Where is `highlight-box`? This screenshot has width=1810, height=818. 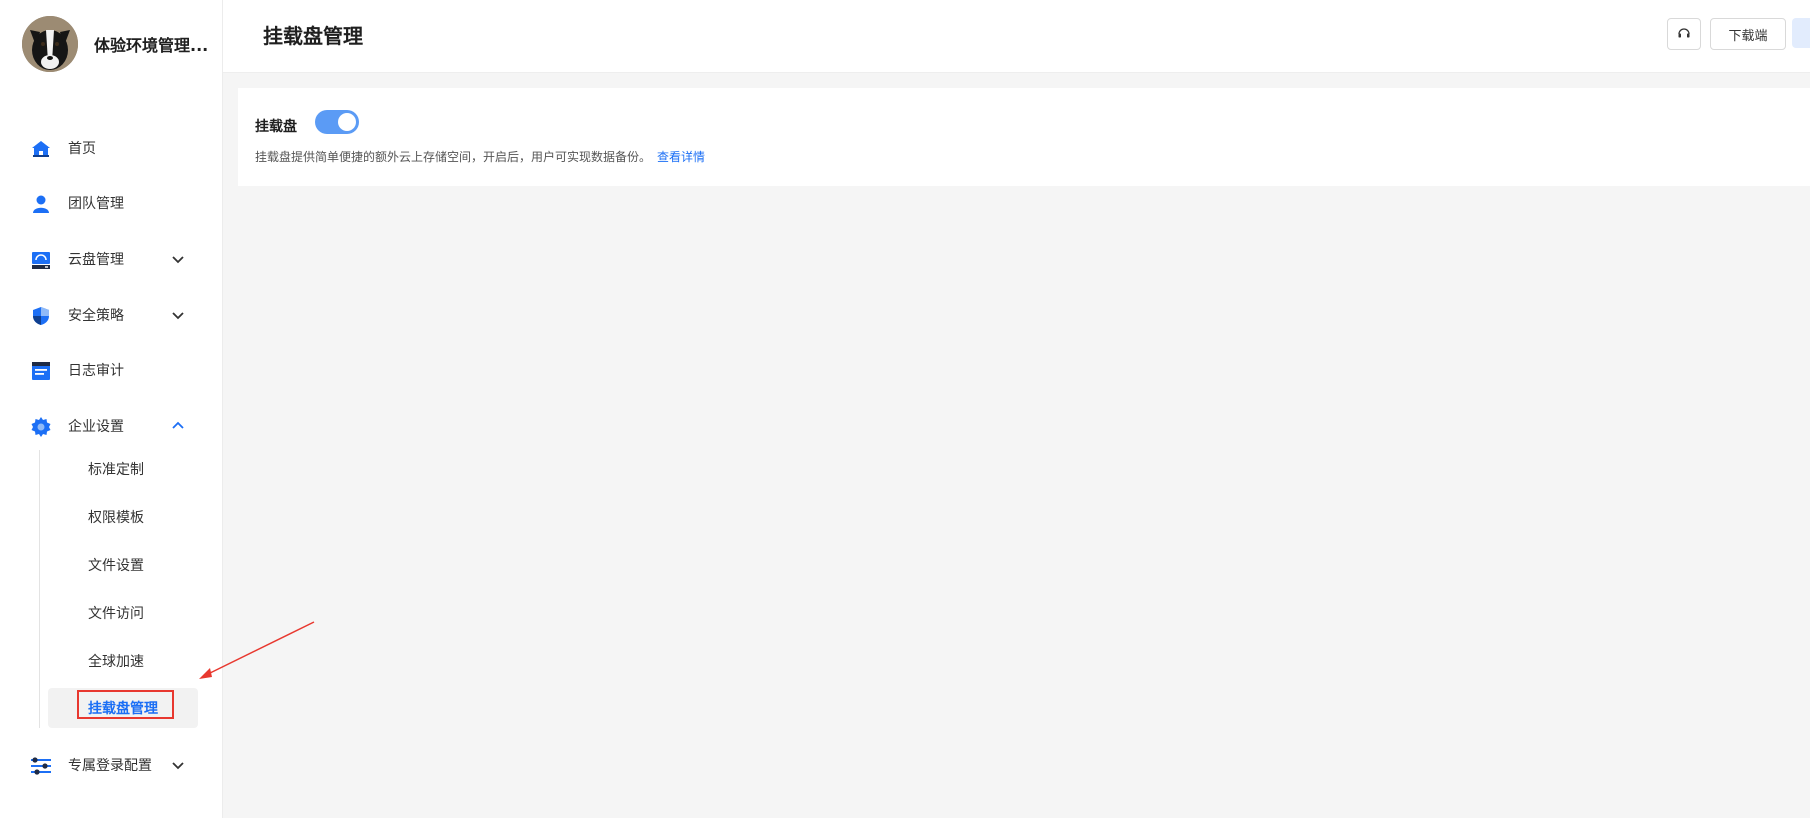
highlight-box is located at coordinates (125, 704).